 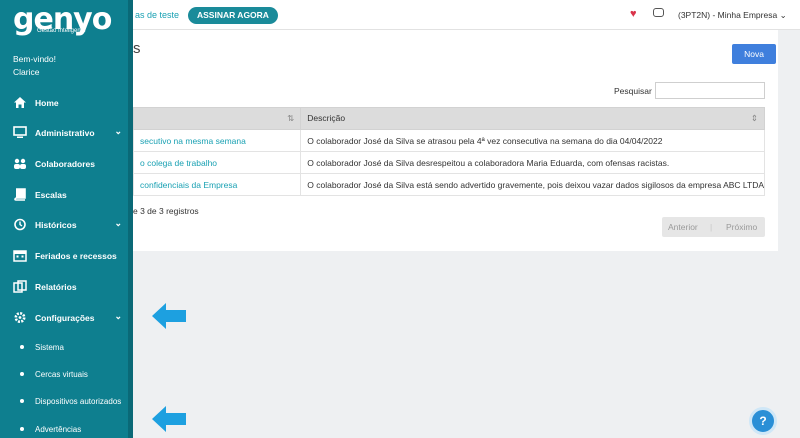 I want to click on pagination: Anterior | Próximo, so click(x=713, y=227).